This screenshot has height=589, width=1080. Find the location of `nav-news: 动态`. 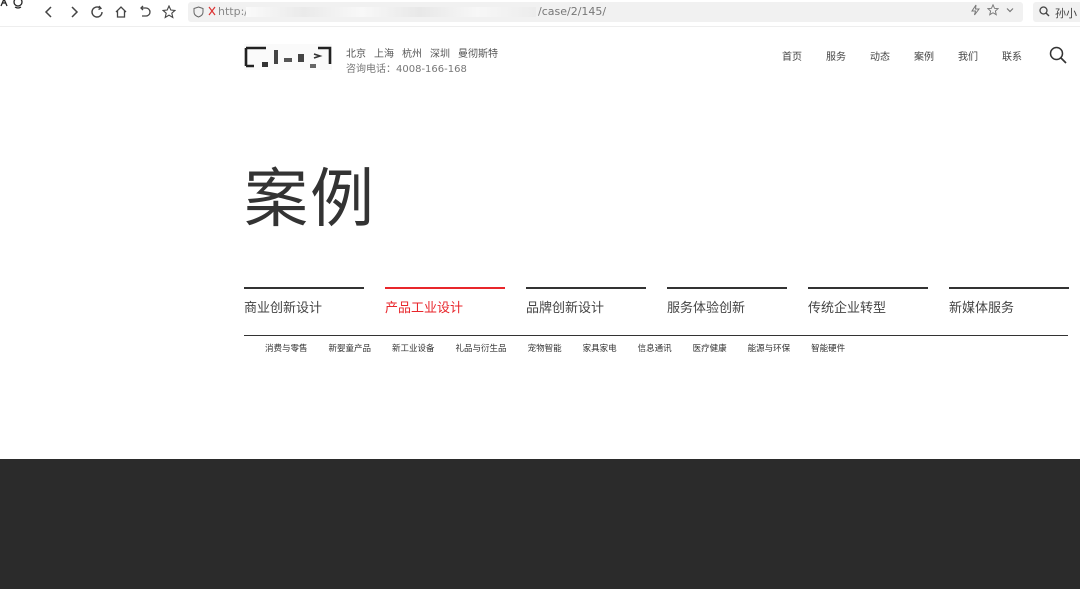

nav-news: 动态 is located at coordinates (880, 55).